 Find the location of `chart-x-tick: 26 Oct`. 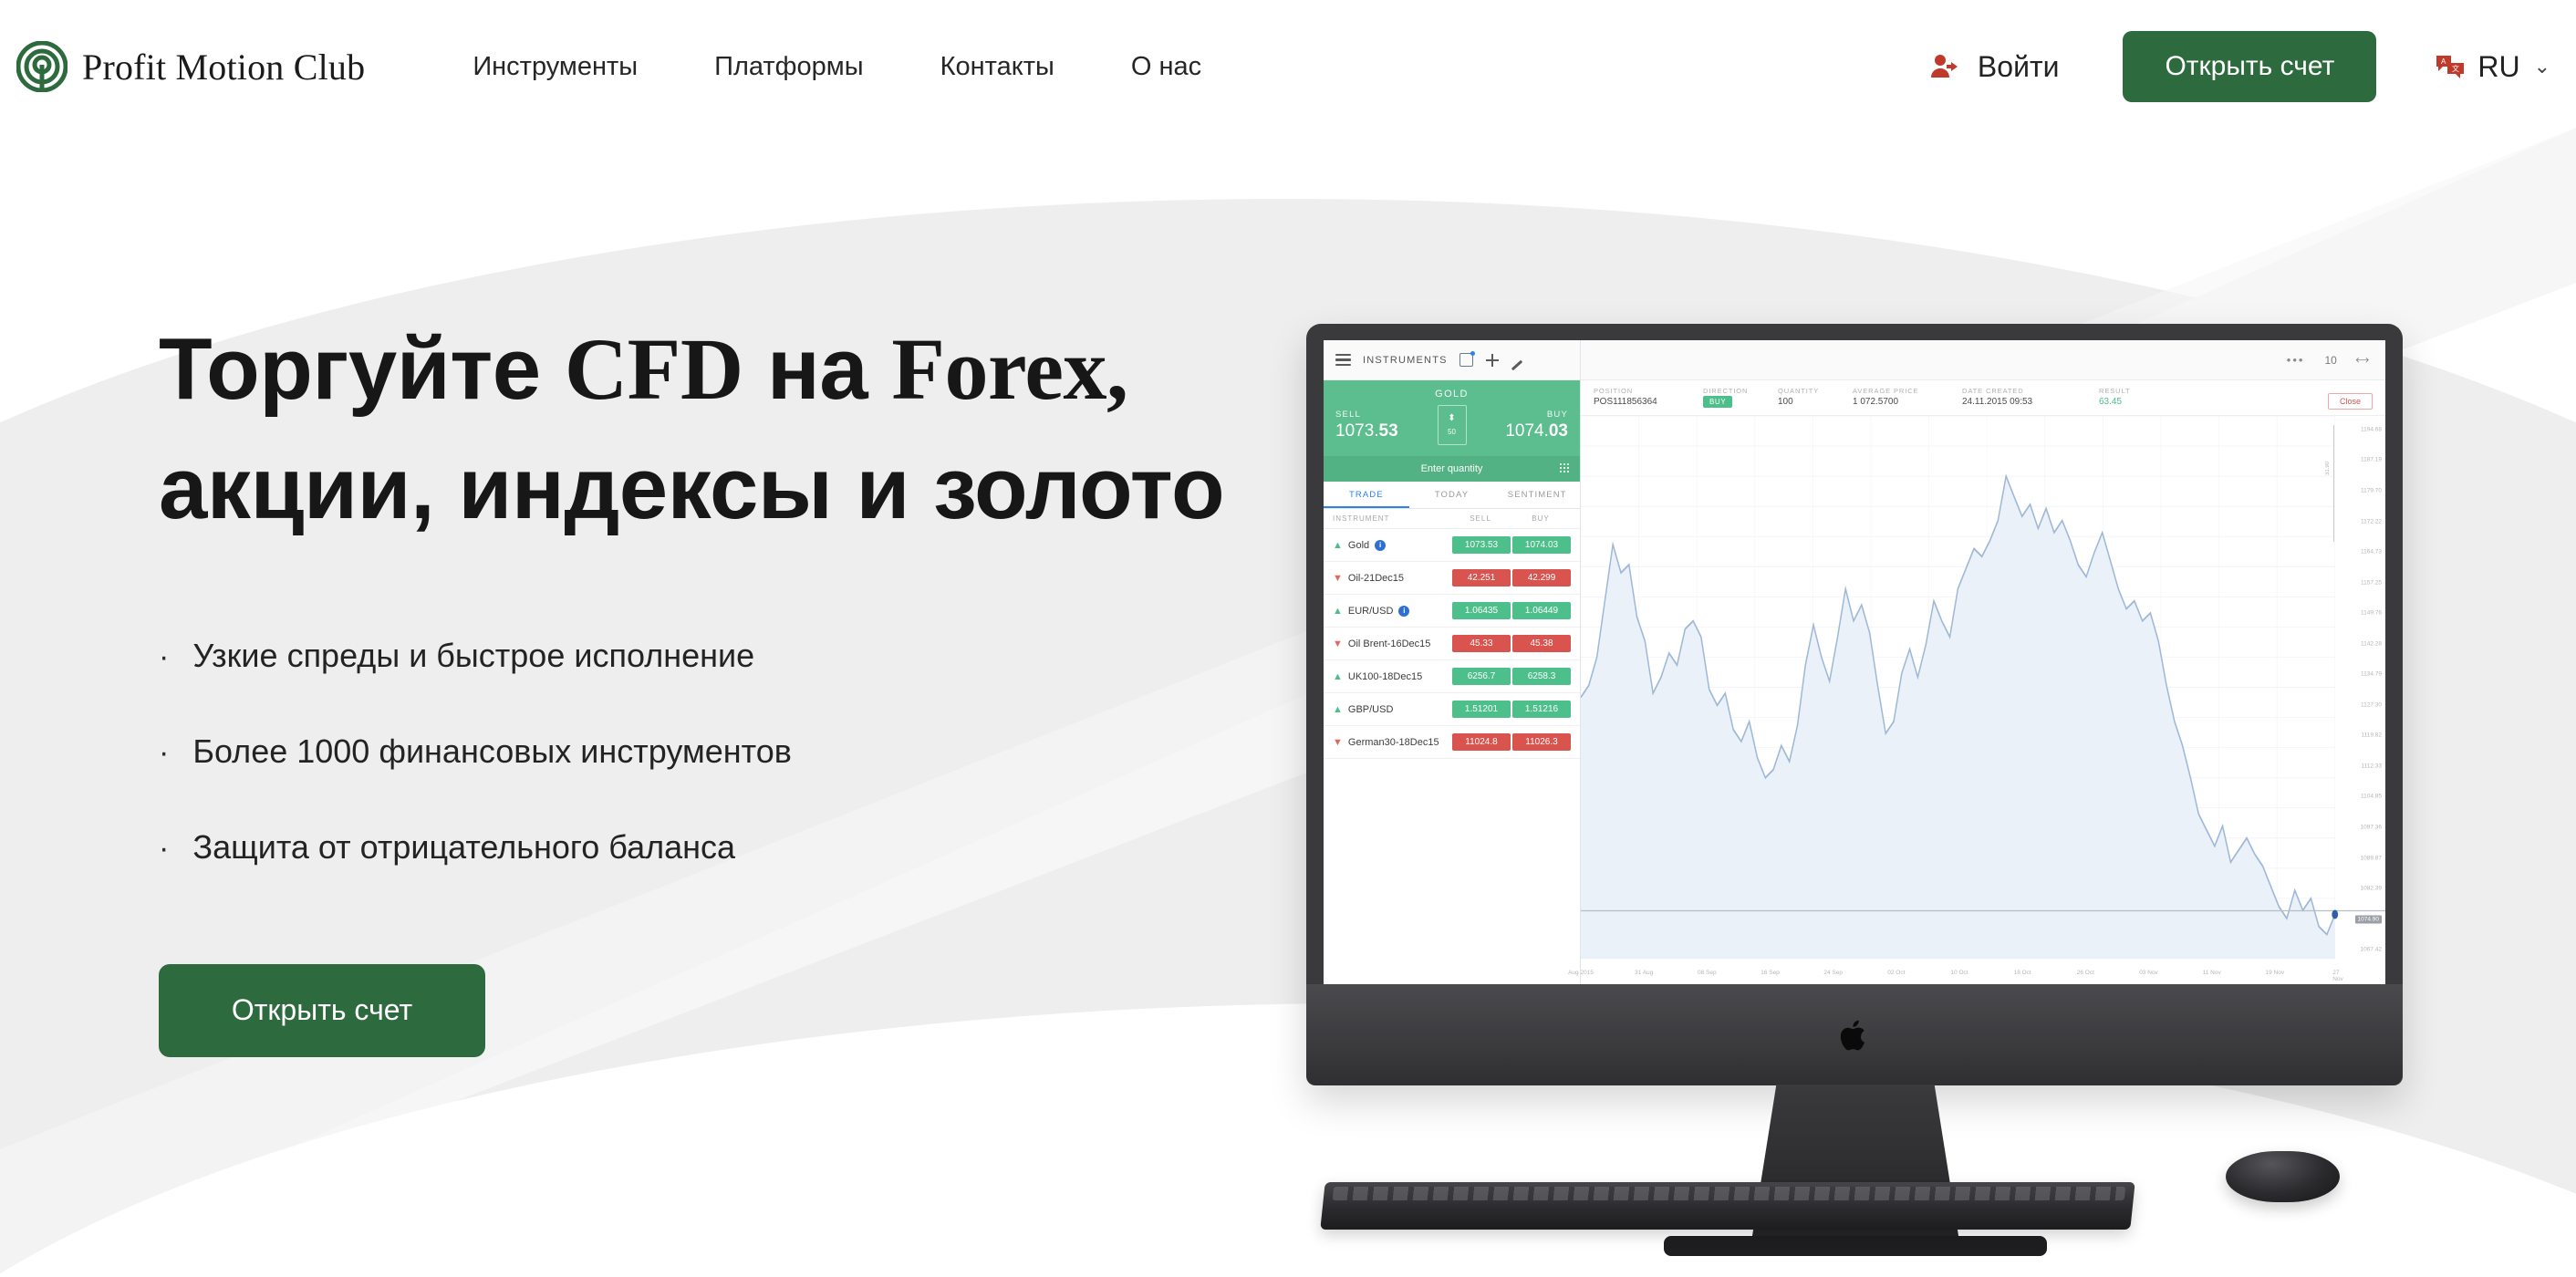

chart-x-tick: 26 Oct is located at coordinates (2085, 973).